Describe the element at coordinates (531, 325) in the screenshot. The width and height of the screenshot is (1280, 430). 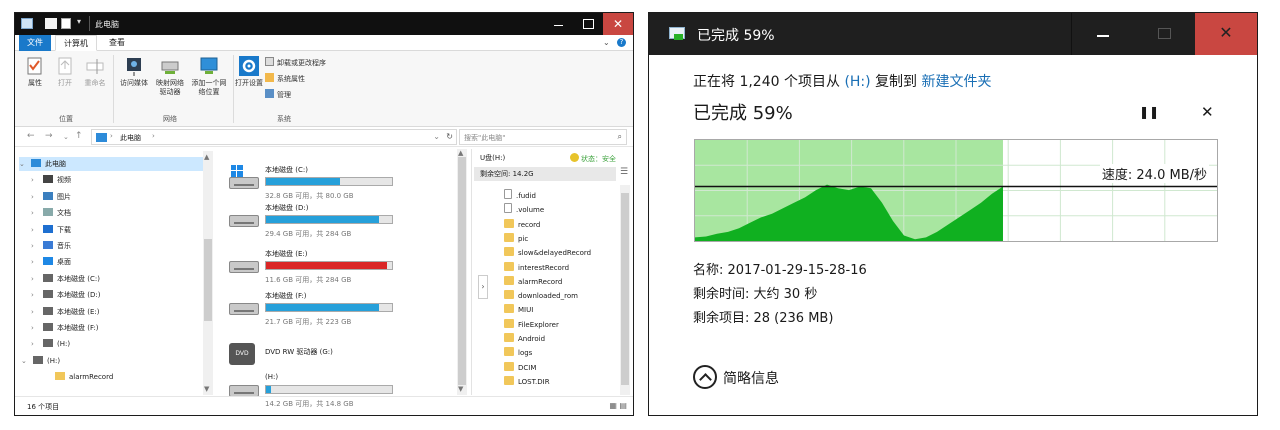
I see `preview-list-item: FileExplorer` at that location.